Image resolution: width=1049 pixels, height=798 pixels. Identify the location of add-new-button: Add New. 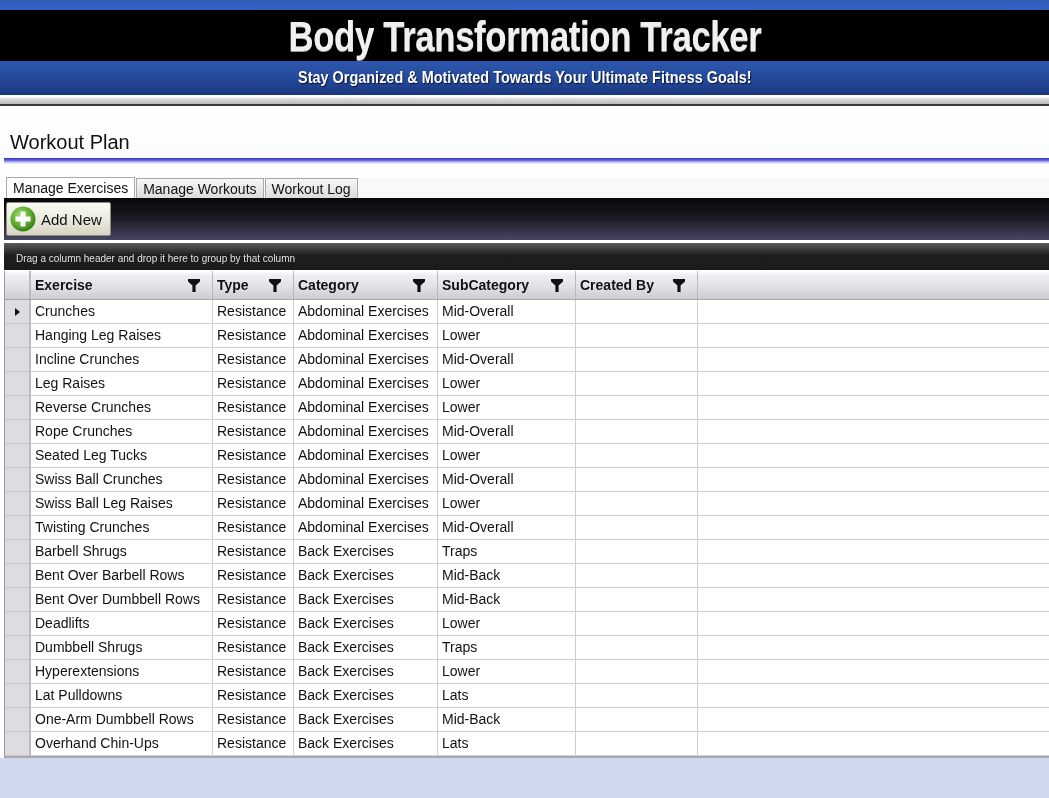
(58, 219).